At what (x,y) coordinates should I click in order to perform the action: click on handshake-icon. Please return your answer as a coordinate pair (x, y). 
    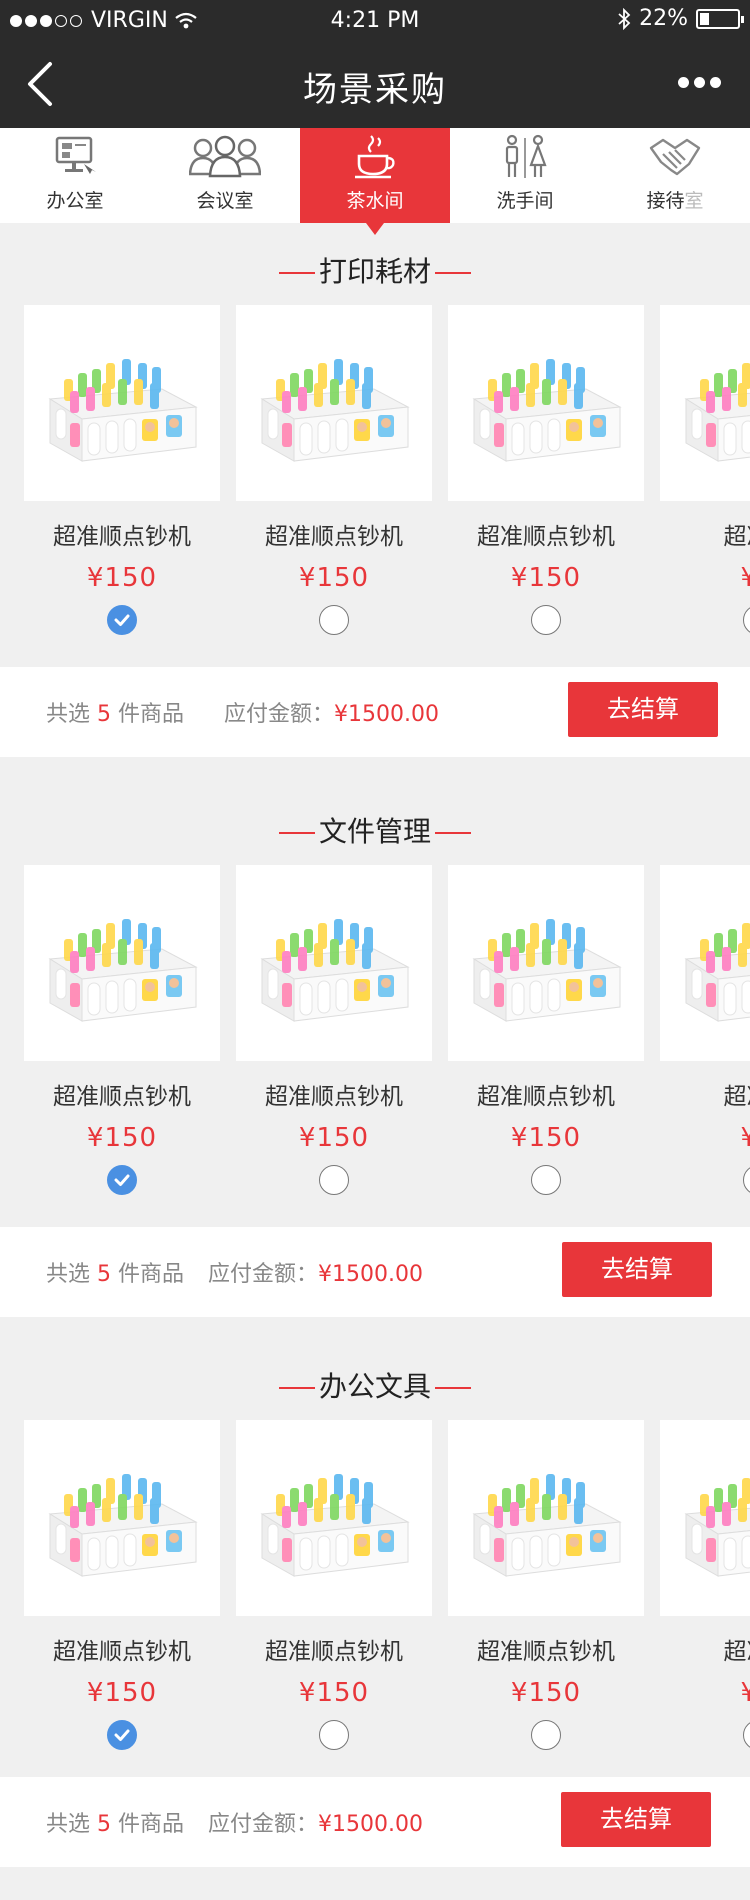
    Looking at the image, I should click on (675, 157).